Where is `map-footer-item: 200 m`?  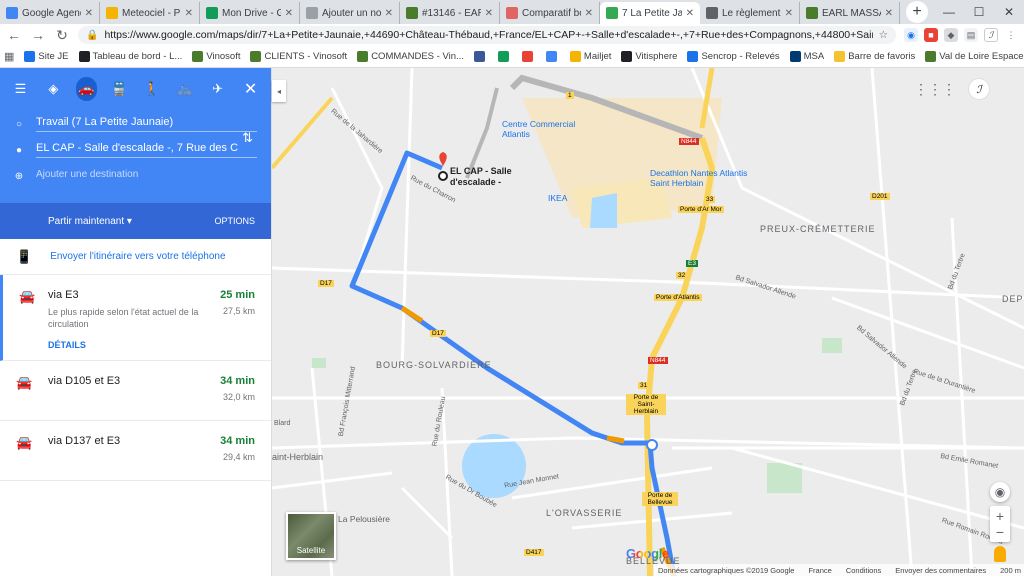
map-footer-item: 200 m is located at coordinates (1010, 570).